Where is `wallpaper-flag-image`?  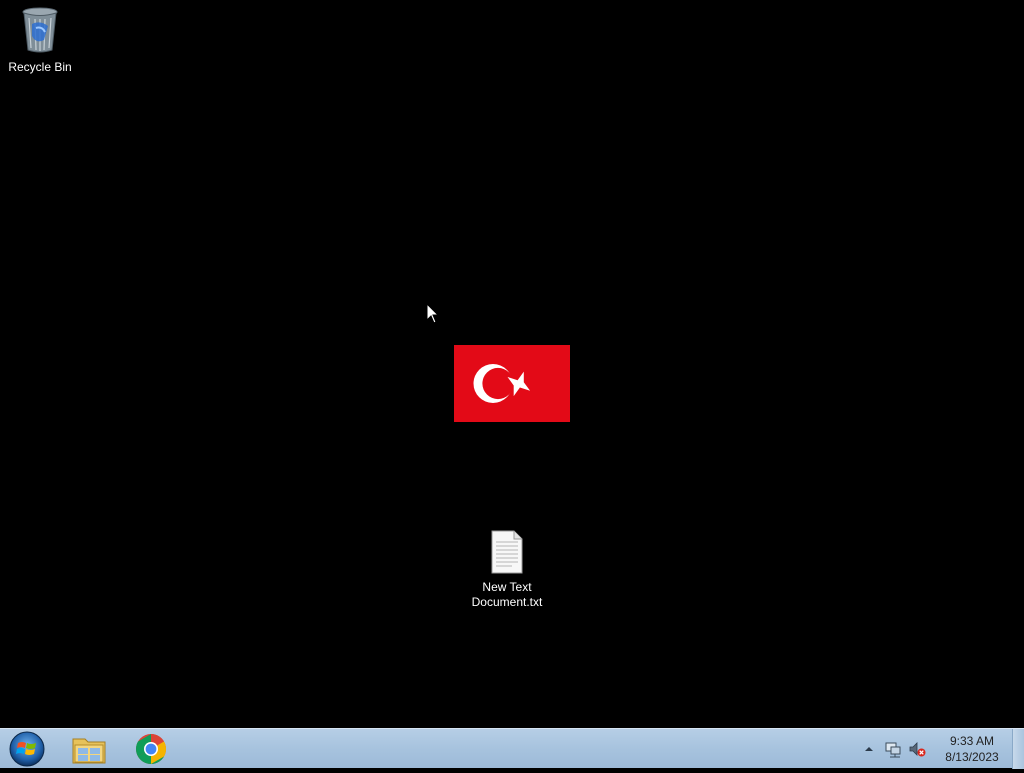 wallpaper-flag-image is located at coordinates (512, 383).